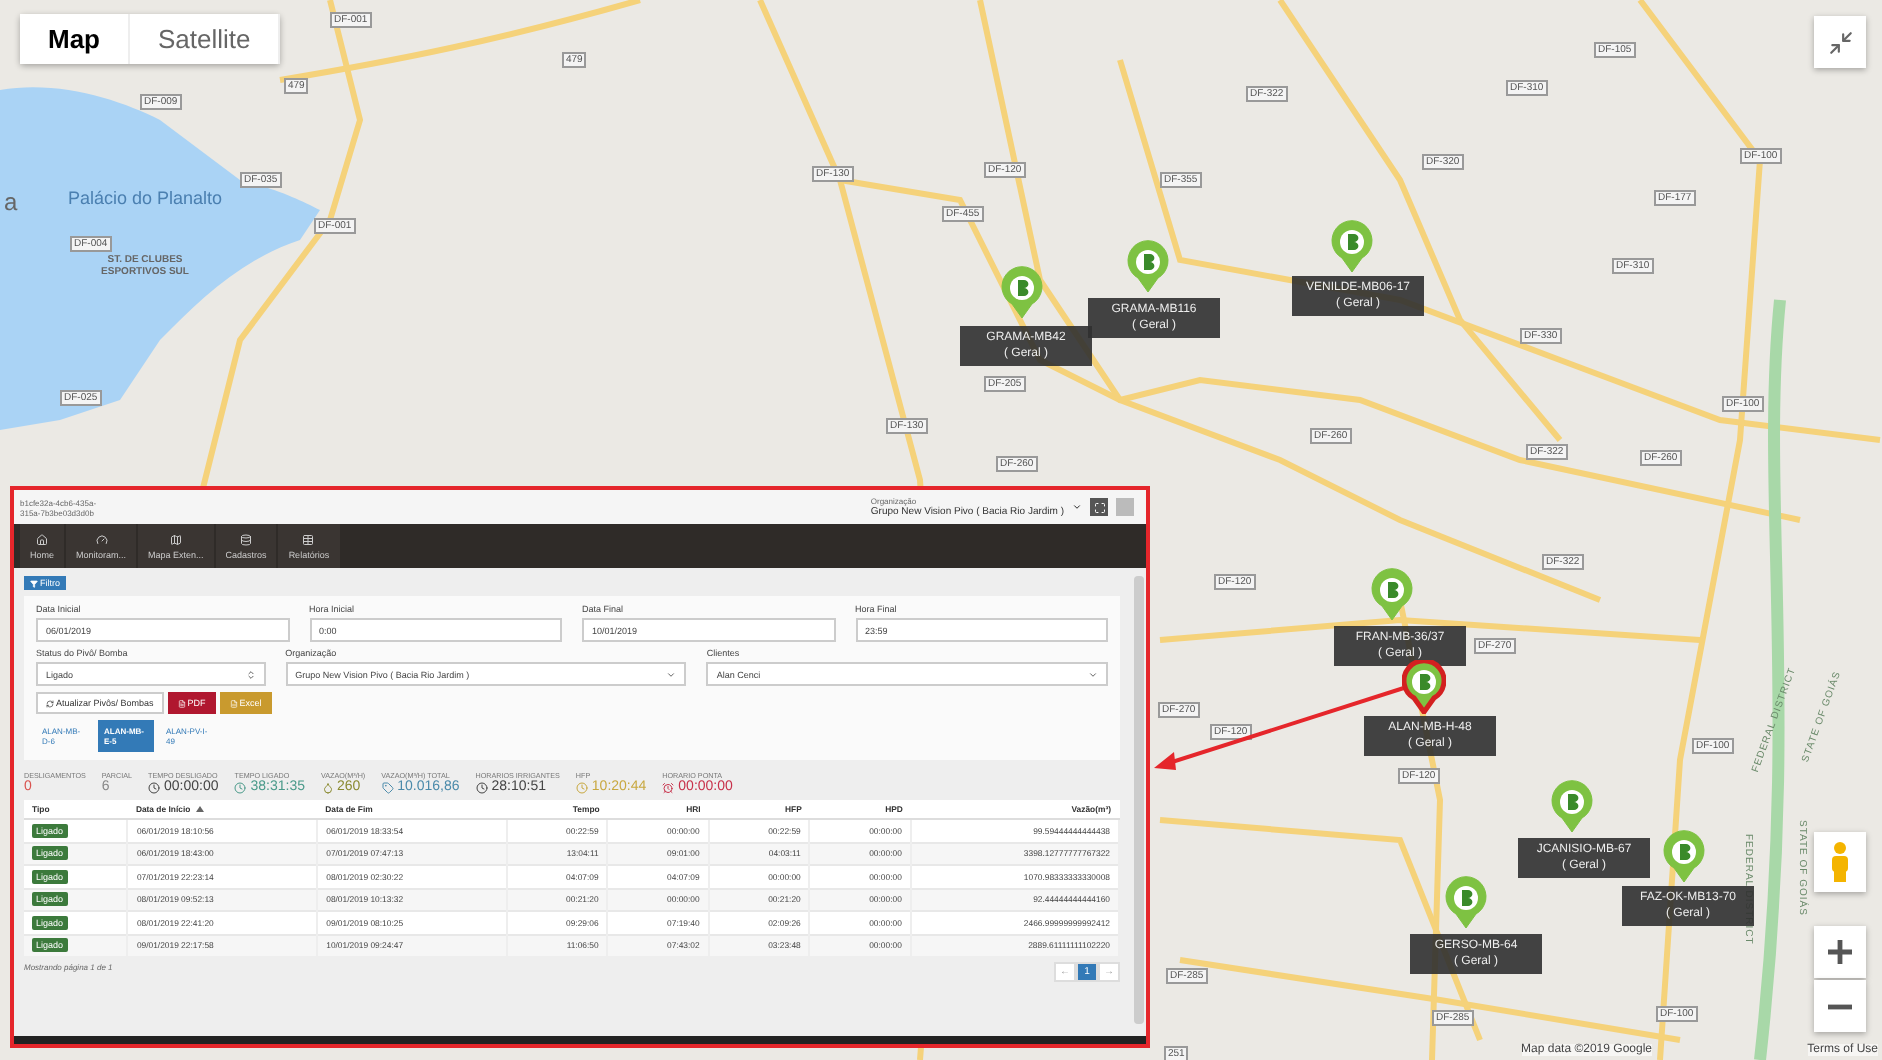 Image resolution: width=1882 pixels, height=1060 pixels. What do you see at coordinates (327, 787) in the screenshot?
I see `drop-icon` at bounding box center [327, 787].